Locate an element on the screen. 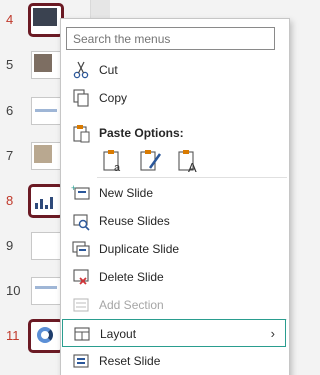 This screenshot has width=320, height=375. slide-number: 5 is located at coordinates (10, 64).